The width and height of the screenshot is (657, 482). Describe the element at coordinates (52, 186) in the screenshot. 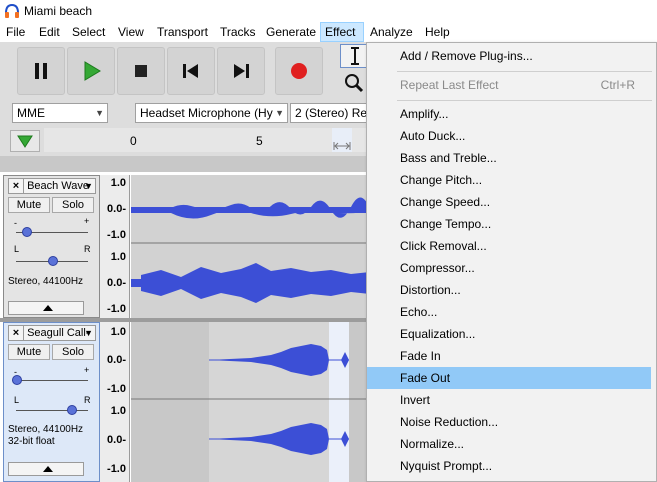

I see `track-name-menu: × Beach Wave ▼` at that location.